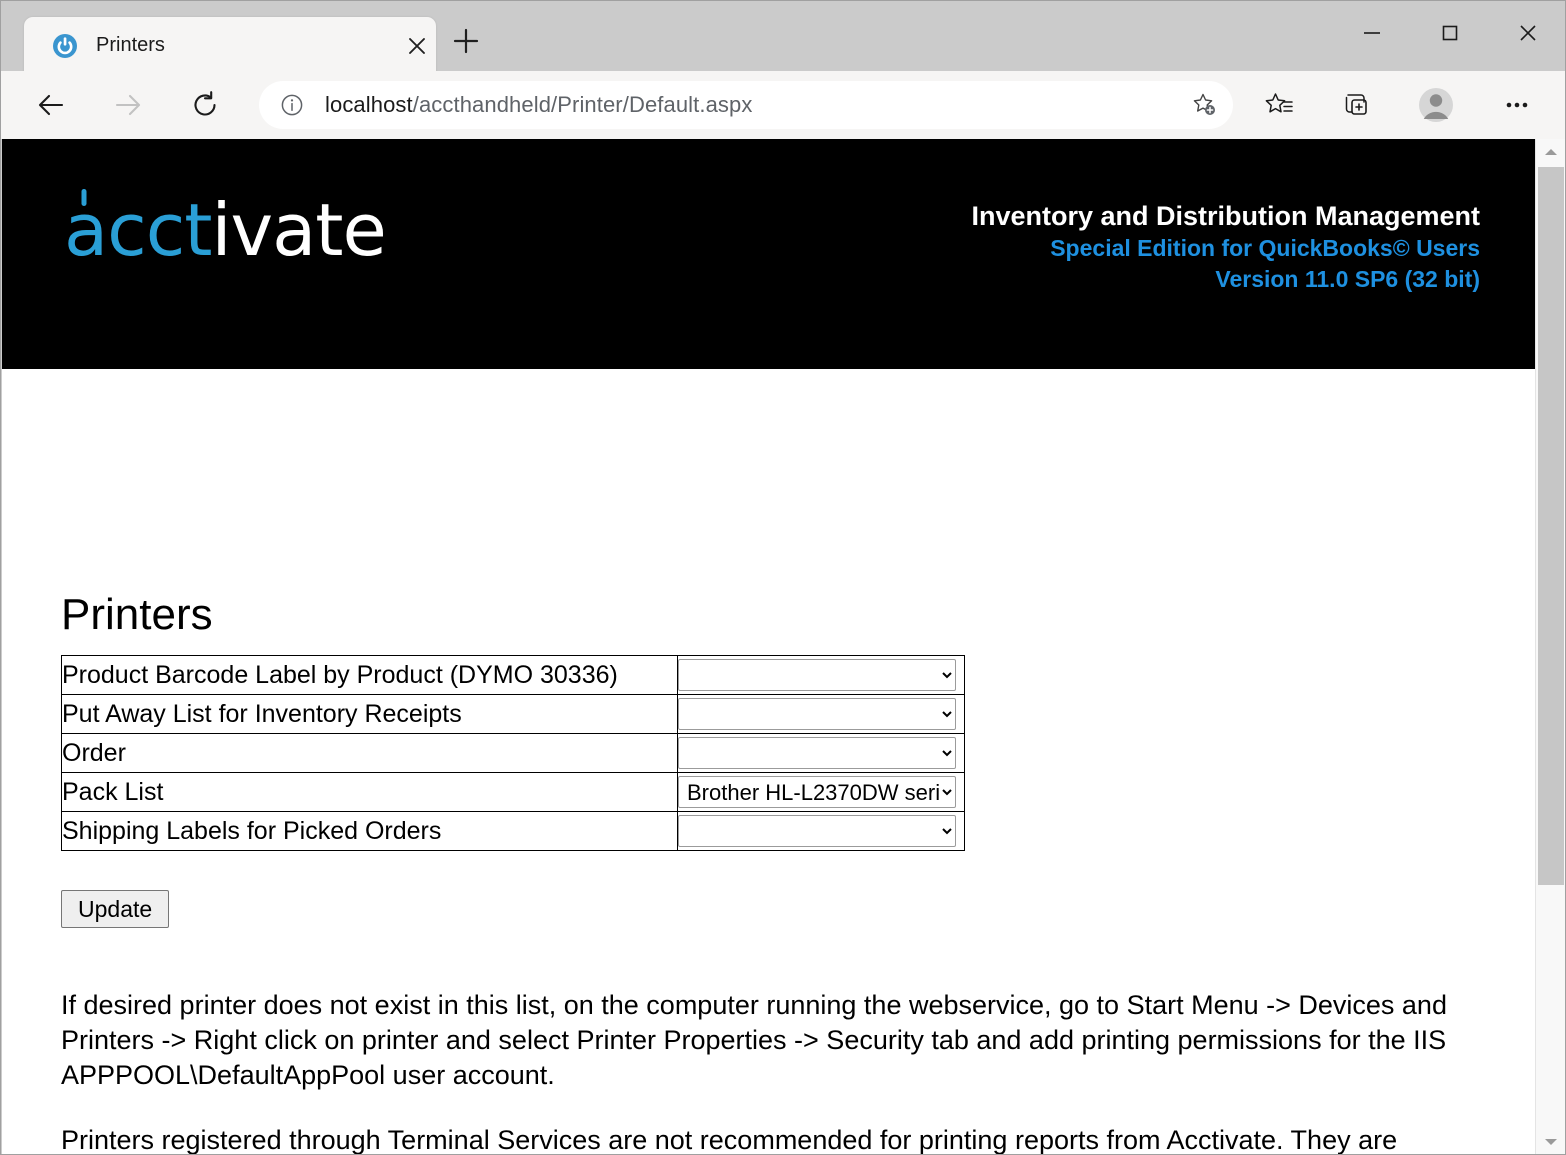 This screenshot has height=1155, width=1566. What do you see at coordinates (417, 46) in the screenshot?
I see `tab-close-icon` at bounding box center [417, 46].